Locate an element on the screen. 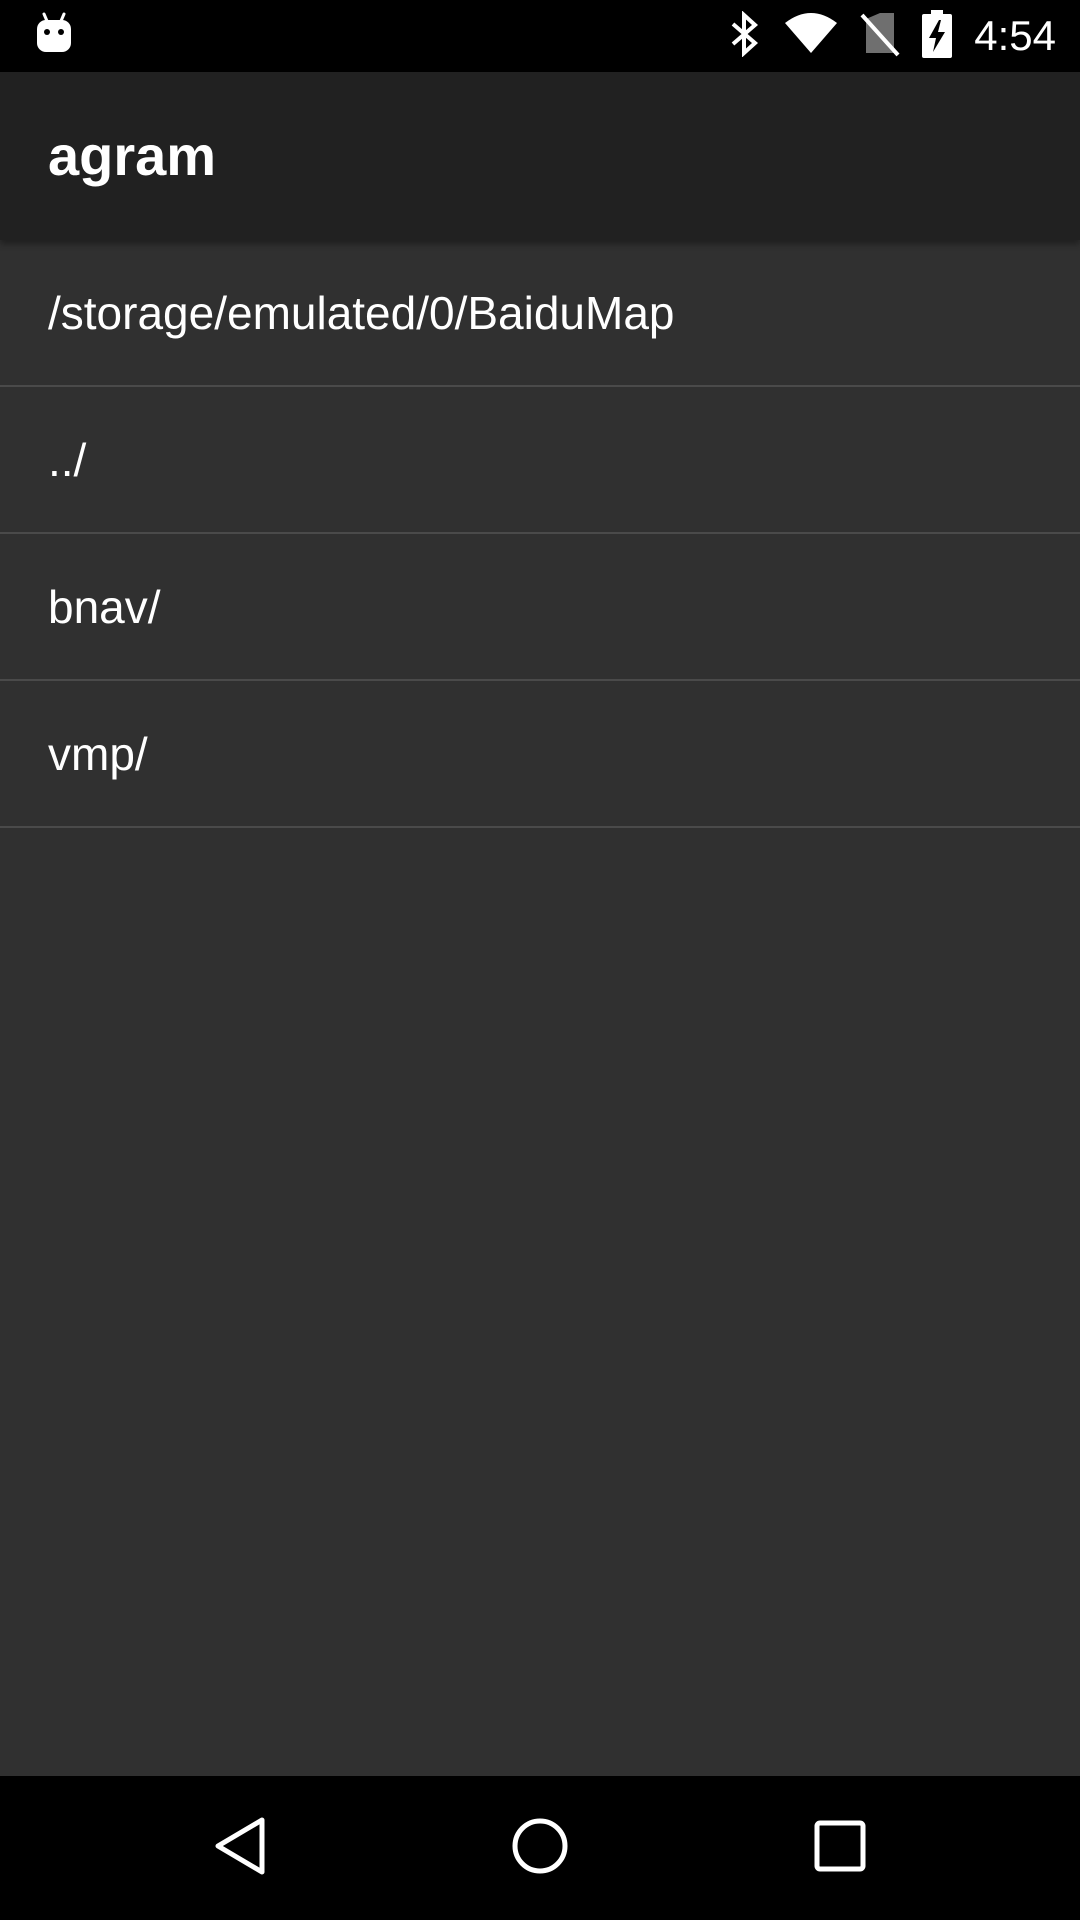 The image size is (1080, 1920). current-path-label: /storage/emulated/0/BaiduMap is located at coordinates (361, 312).